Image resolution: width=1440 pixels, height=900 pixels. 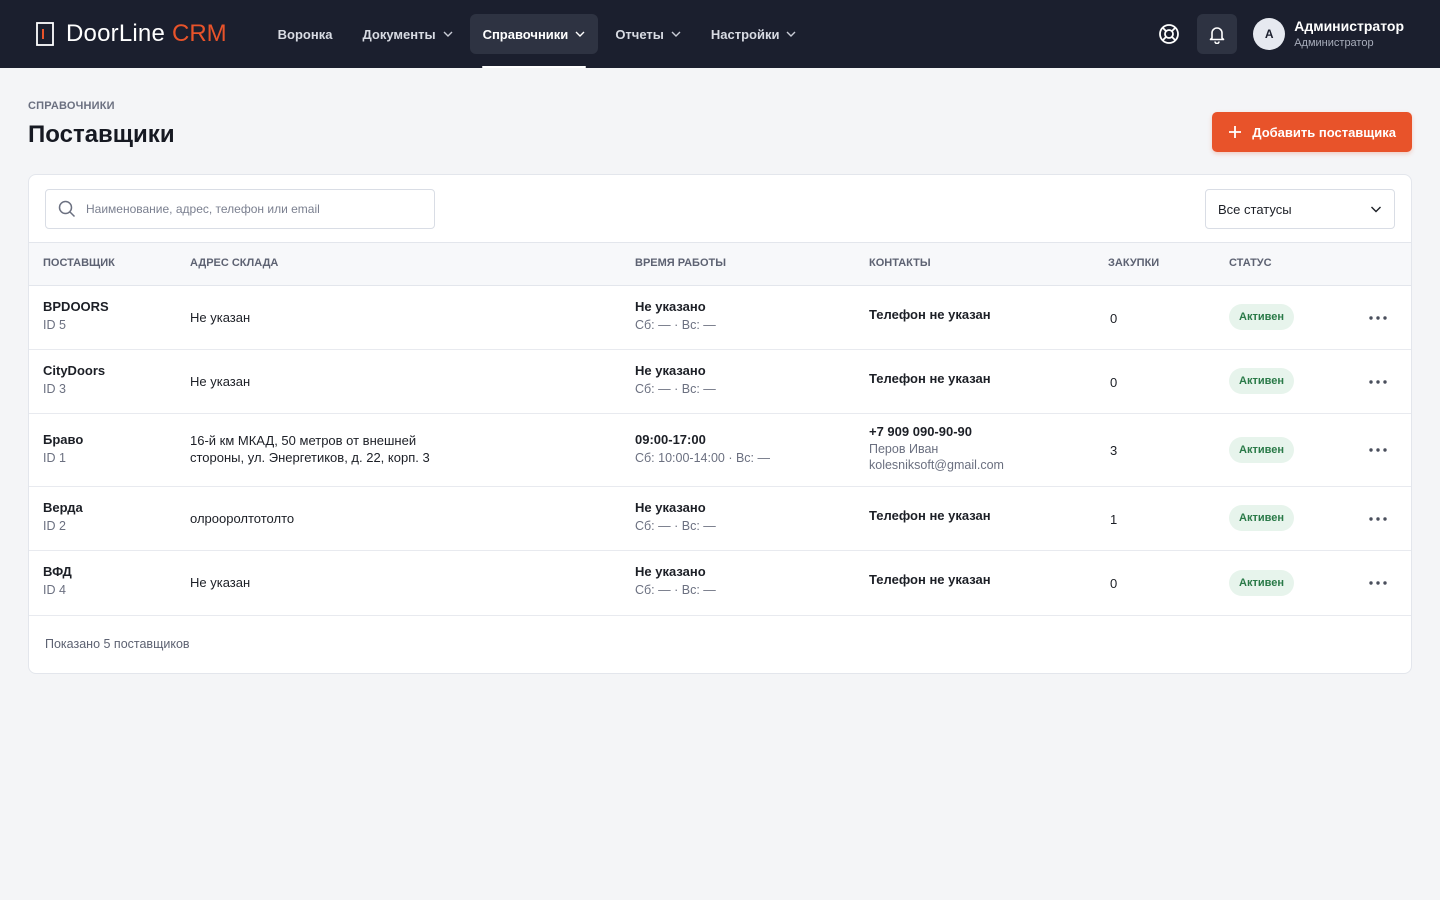 I want to click on supplier-name: CityDoors, so click(x=74, y=370).